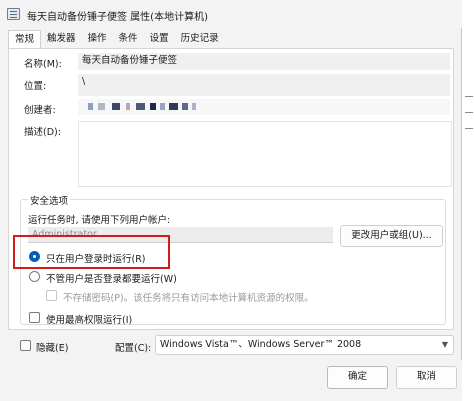 The height and width of the screenshot is (401, 474). I want to click on dialog-footer, so click(231, 380).